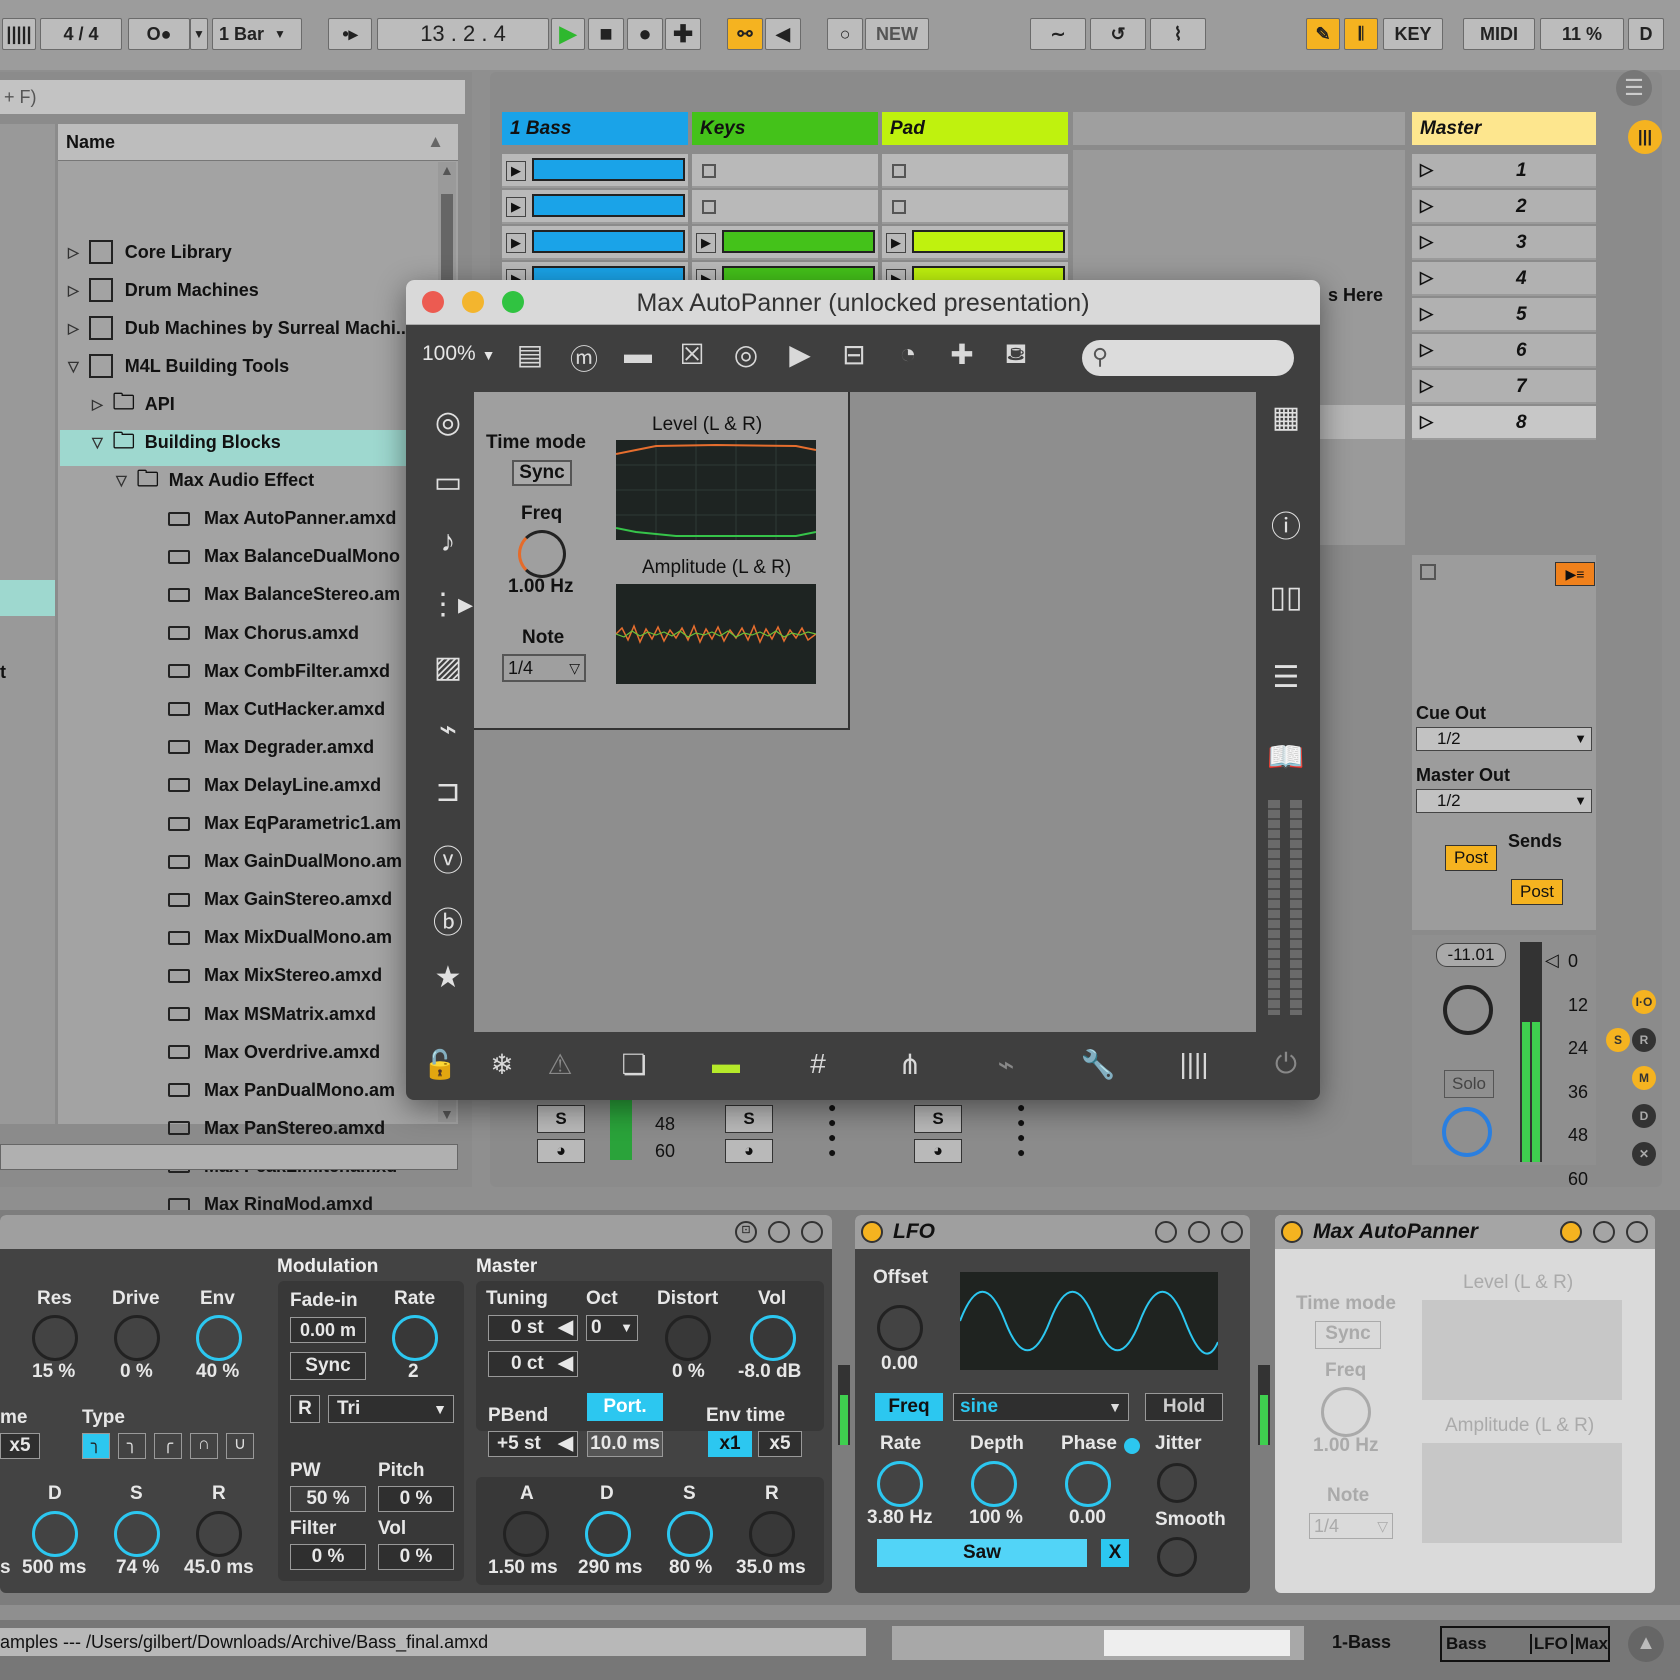  What do you see at coordinates (284, 595) in the screenshot?
I see `browser-item: Max BalanceStereo.am` at bounding box center [284, 595].